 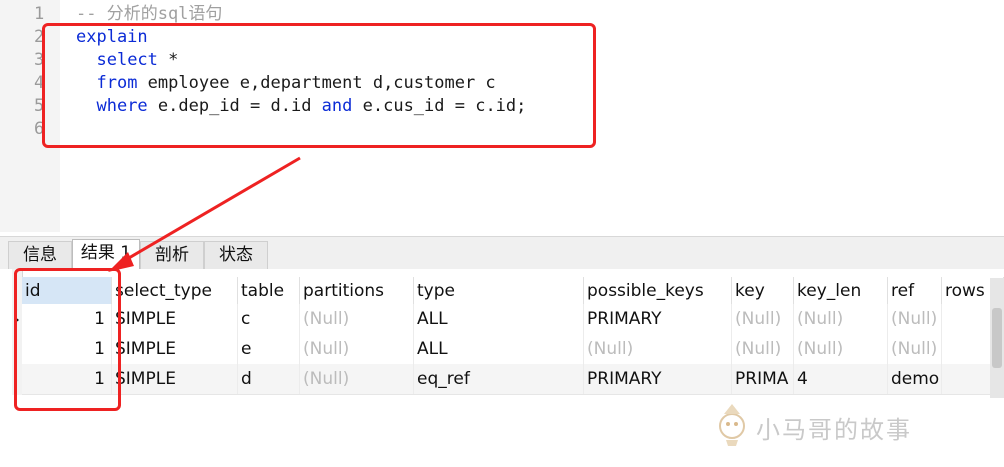 I want to click on watermark-text: 小马哥的故事, so click(x=834, y=430).